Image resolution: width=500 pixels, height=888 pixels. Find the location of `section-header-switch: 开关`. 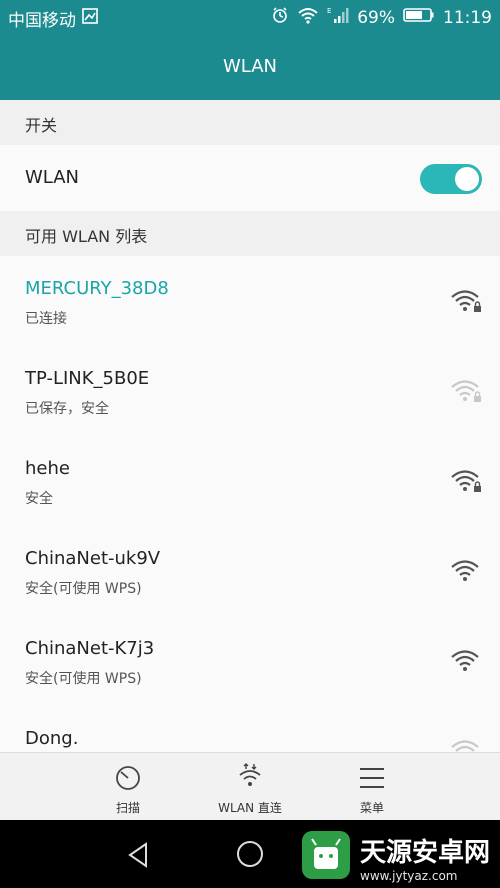

section-header-switch: 开关 is located at coordinates (250, 123).